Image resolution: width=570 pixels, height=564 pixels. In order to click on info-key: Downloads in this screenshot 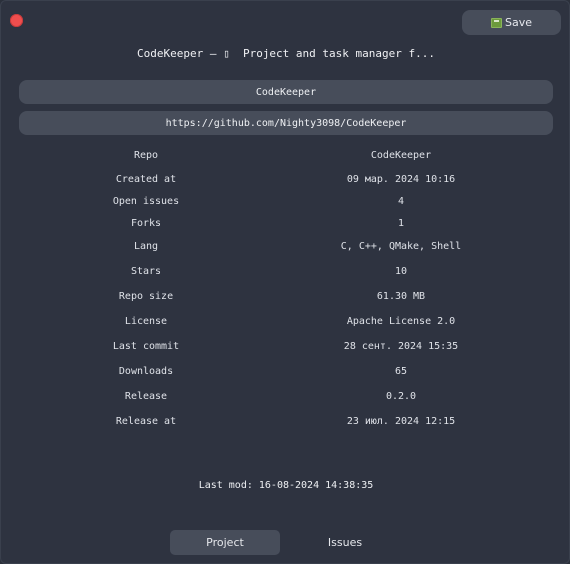, I will do `click(146, 371)`.